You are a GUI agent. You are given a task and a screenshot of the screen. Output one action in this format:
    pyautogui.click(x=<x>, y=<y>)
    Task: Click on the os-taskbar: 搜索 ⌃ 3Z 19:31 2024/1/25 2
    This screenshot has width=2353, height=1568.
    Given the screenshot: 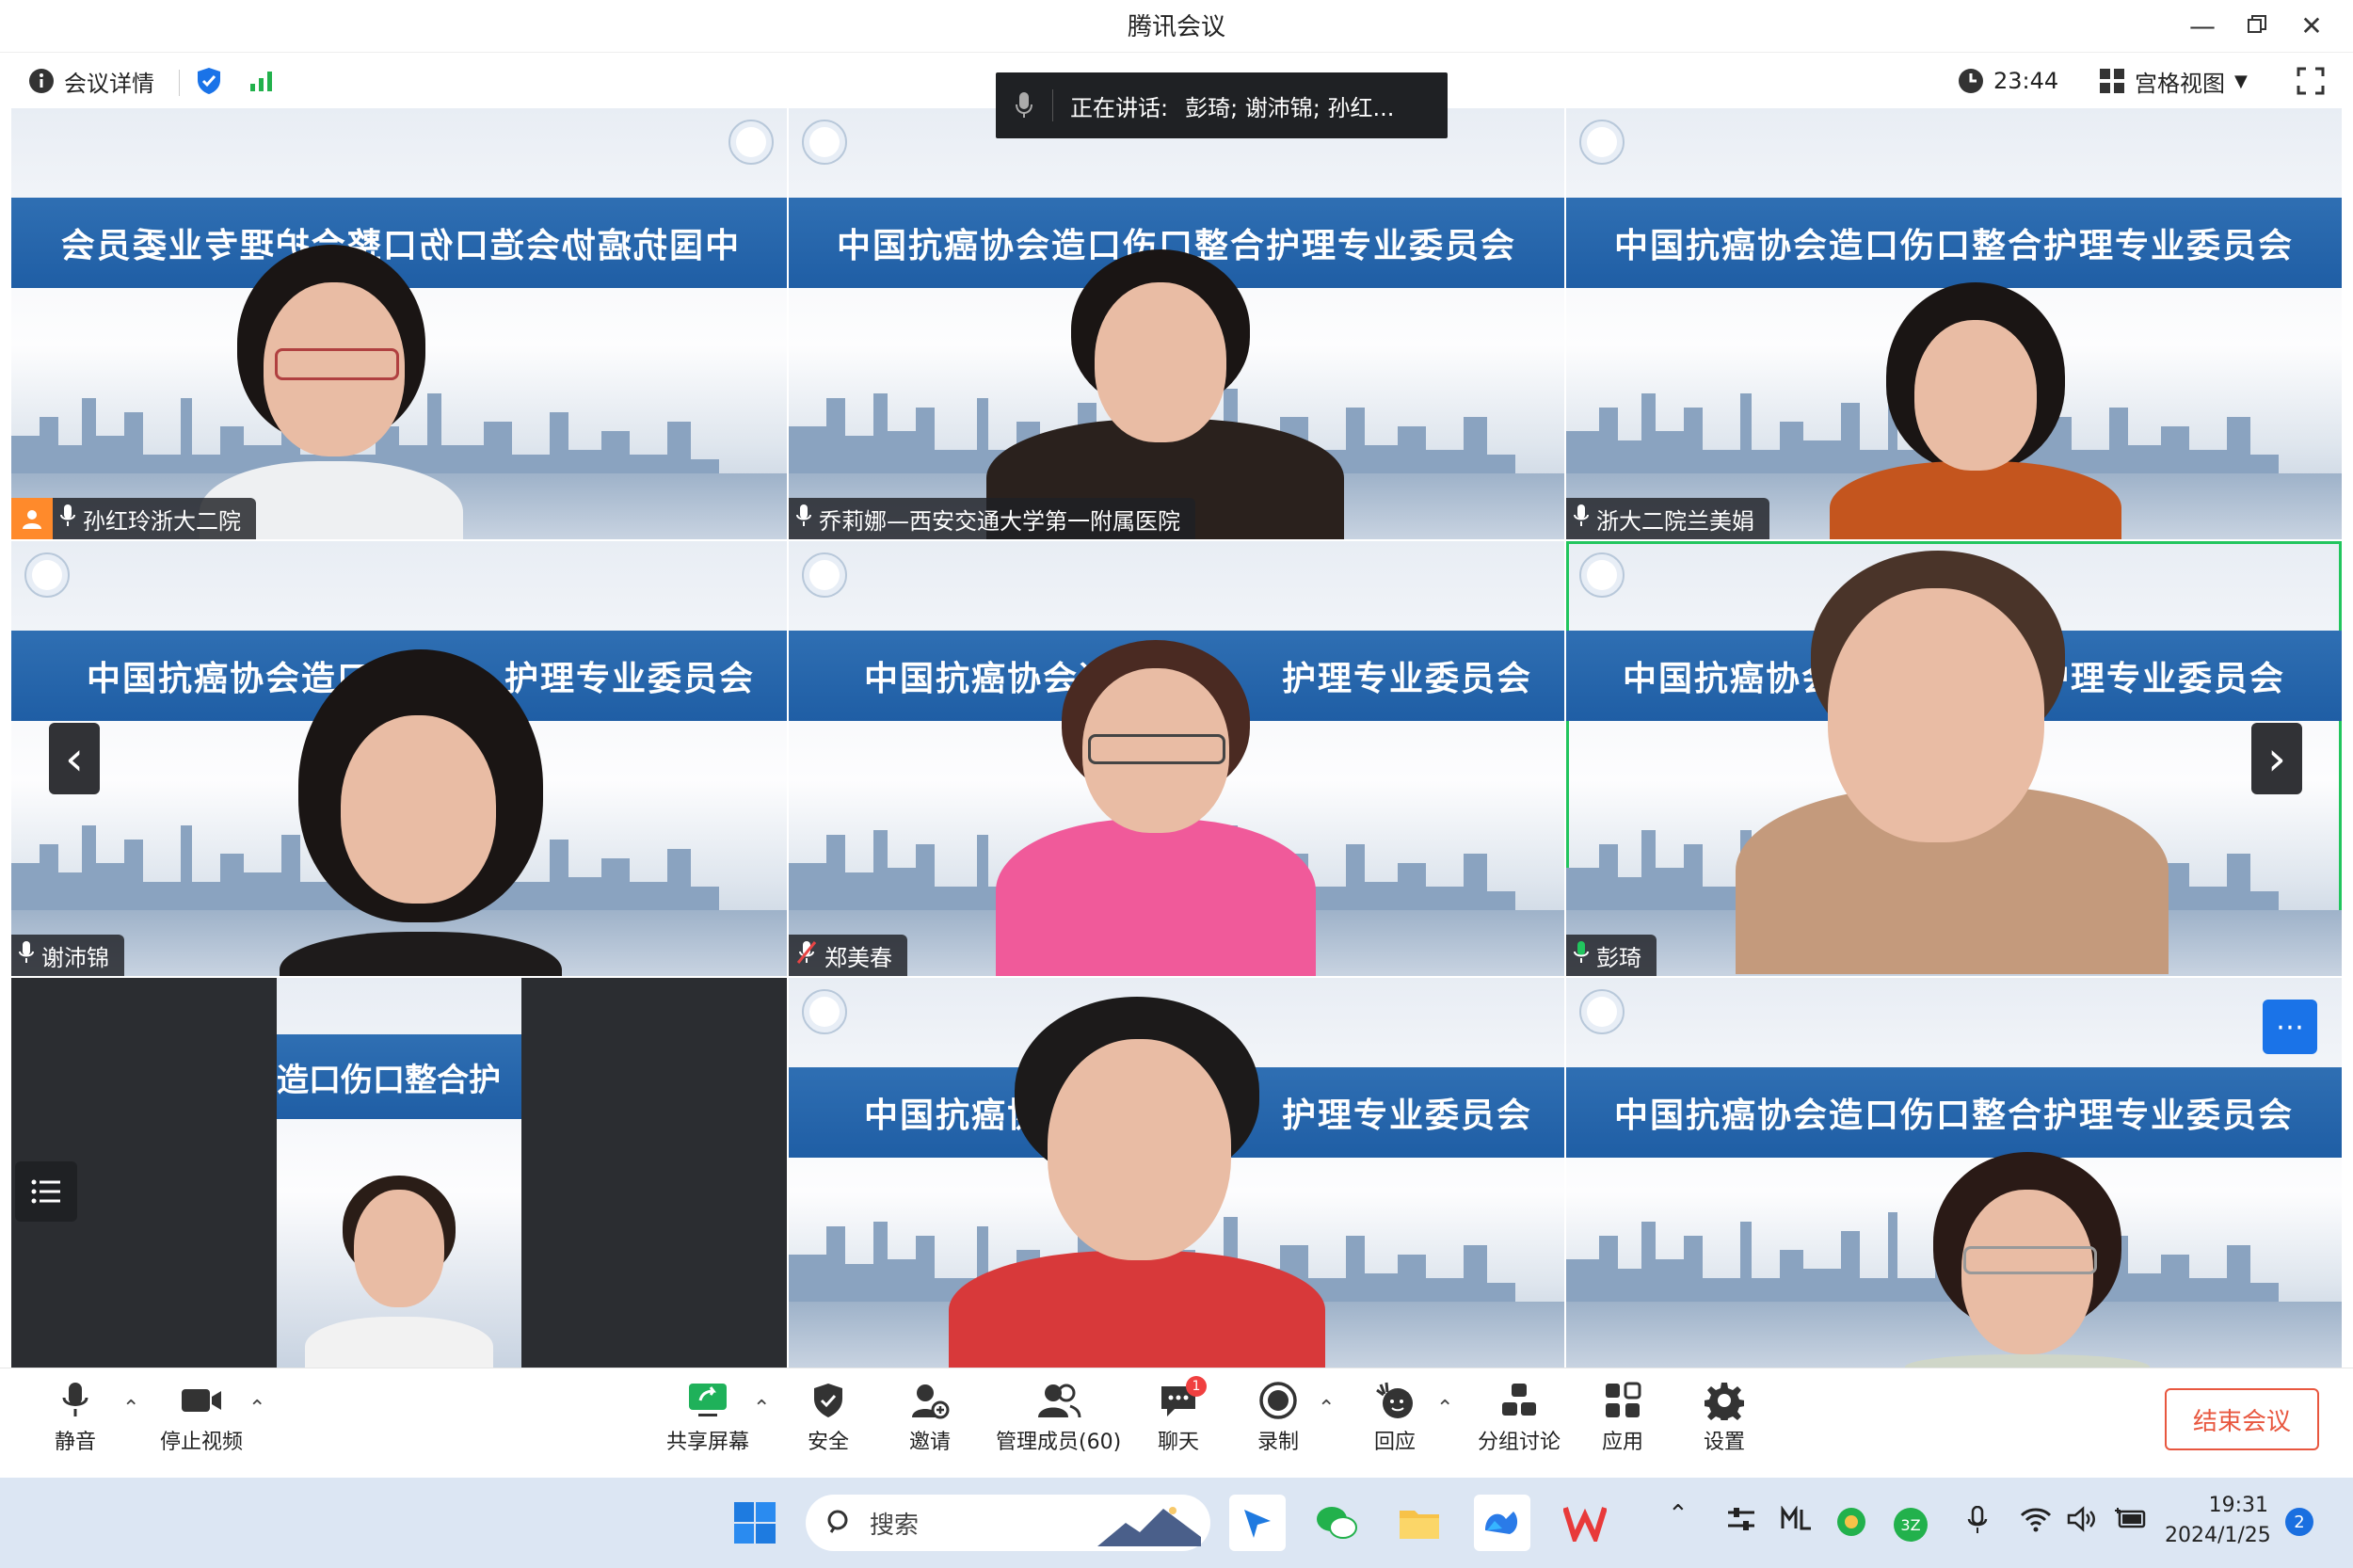 What is the action you would take?
    pyautogui.click(x=1176, y=1523)
    